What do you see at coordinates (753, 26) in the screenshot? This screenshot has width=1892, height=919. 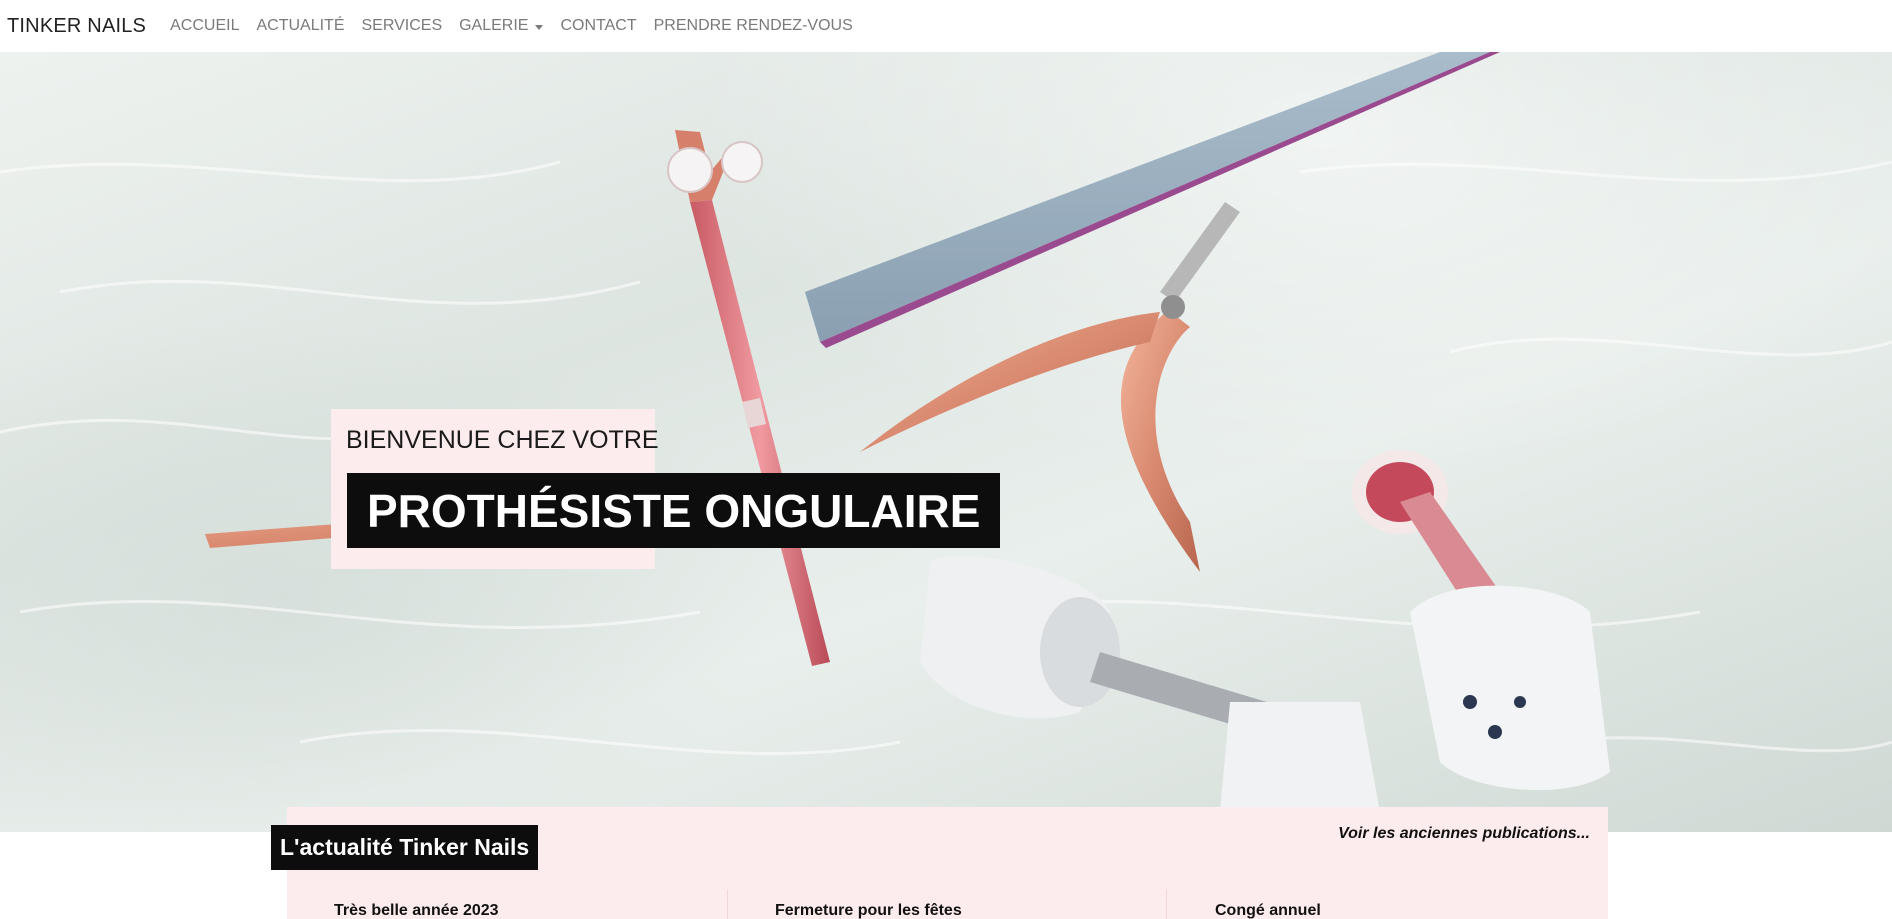 I see `nav-item-rendez-vous: PRENDRE RENDEZ-VOUS` at bounding box center [753, 26].